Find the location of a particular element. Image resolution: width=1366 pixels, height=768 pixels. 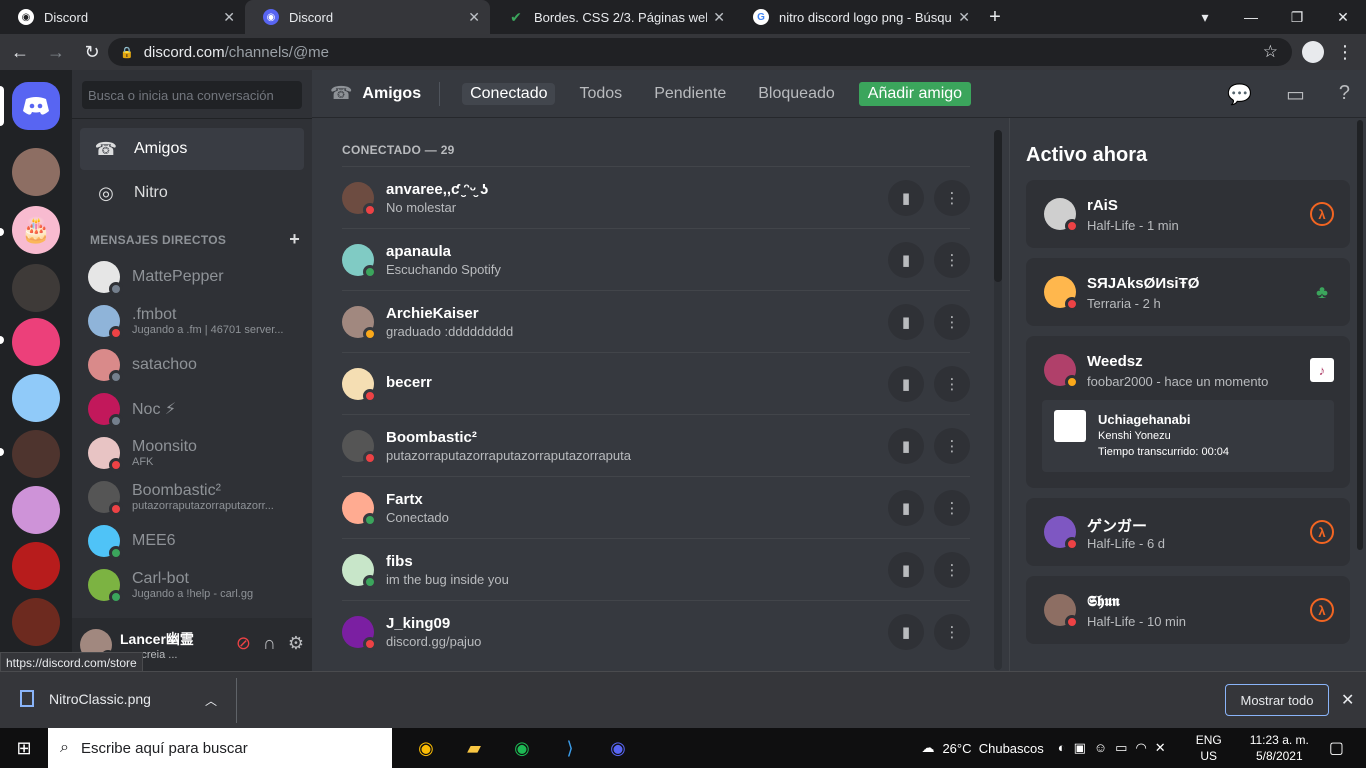

url-field: 🔒 discord.com/channels/@me ☆ is located at coordinates (700, 52).